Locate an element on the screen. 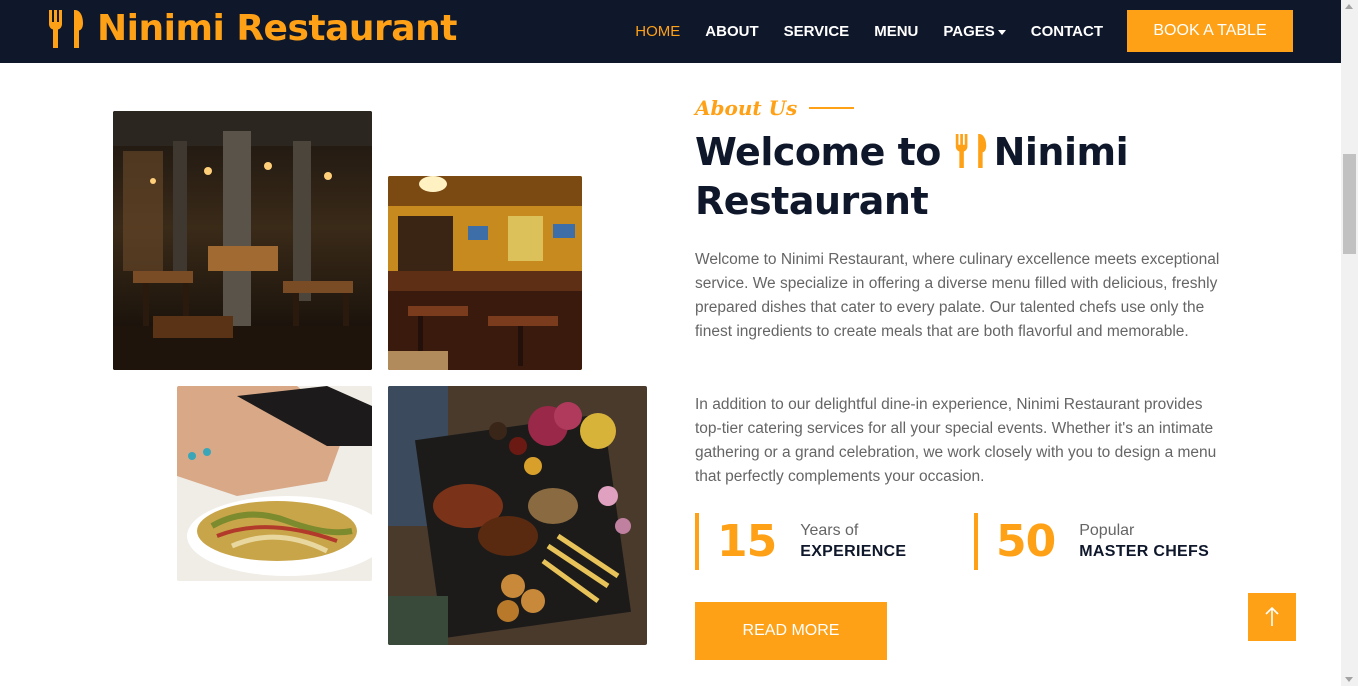  nav-menu: HOME ABOUT SERVICE MENU PAGES CONTACT is located at coordinates (856, 31).